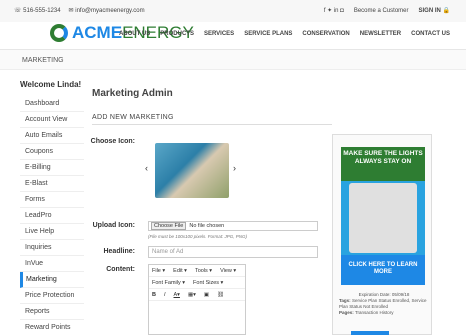  What do you see at coordinates (52, 104) in the screenshot?
I see `sidebar-item-dashboard: Dashboard` at bounding box center [52, 104].